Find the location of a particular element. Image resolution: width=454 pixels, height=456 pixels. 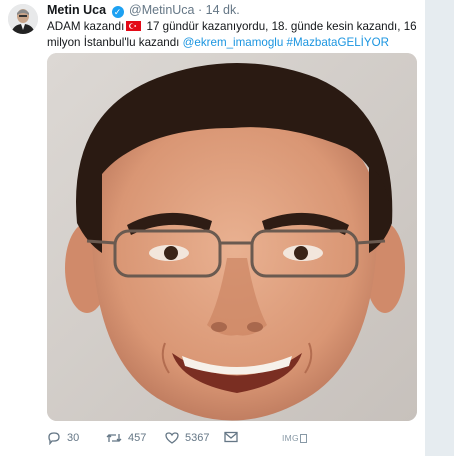

image-extension-button: IMG is located at coordinates (294, 438).